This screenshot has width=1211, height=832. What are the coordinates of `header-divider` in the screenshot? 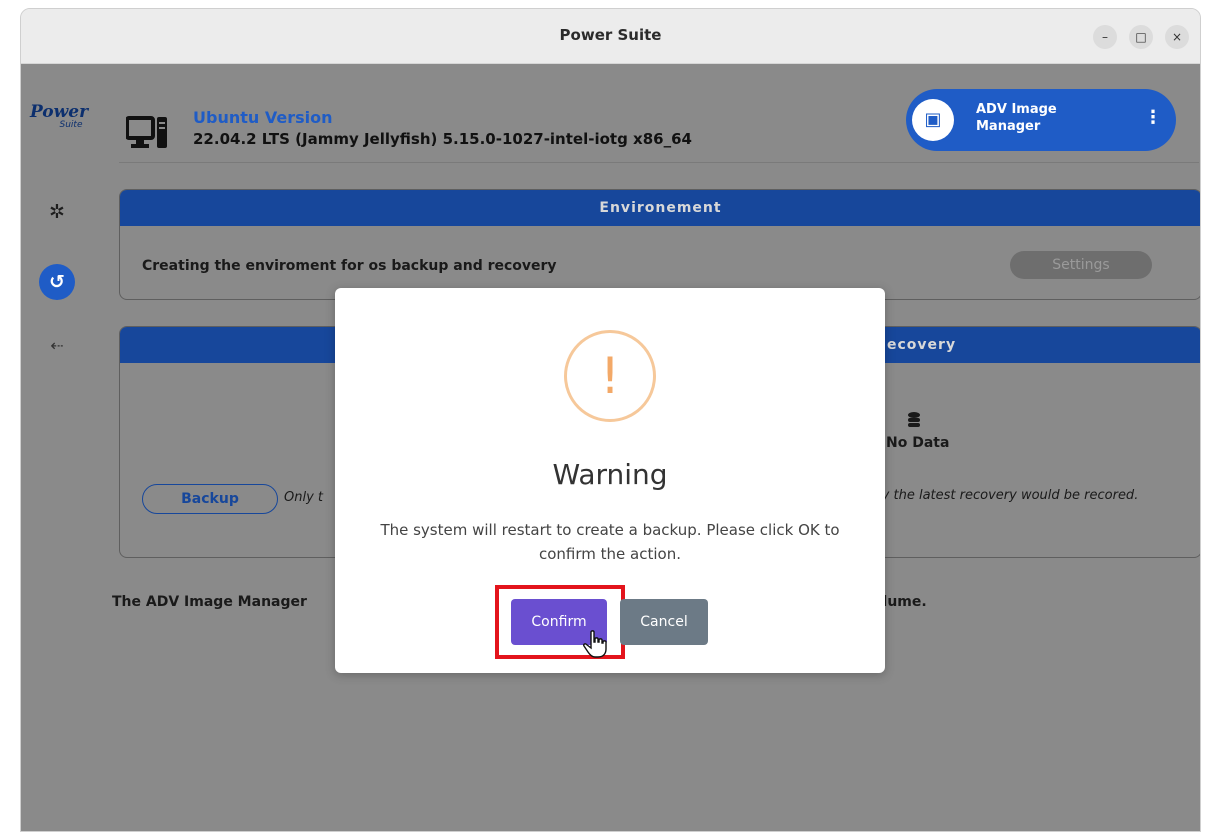 It's located at (659, 162).